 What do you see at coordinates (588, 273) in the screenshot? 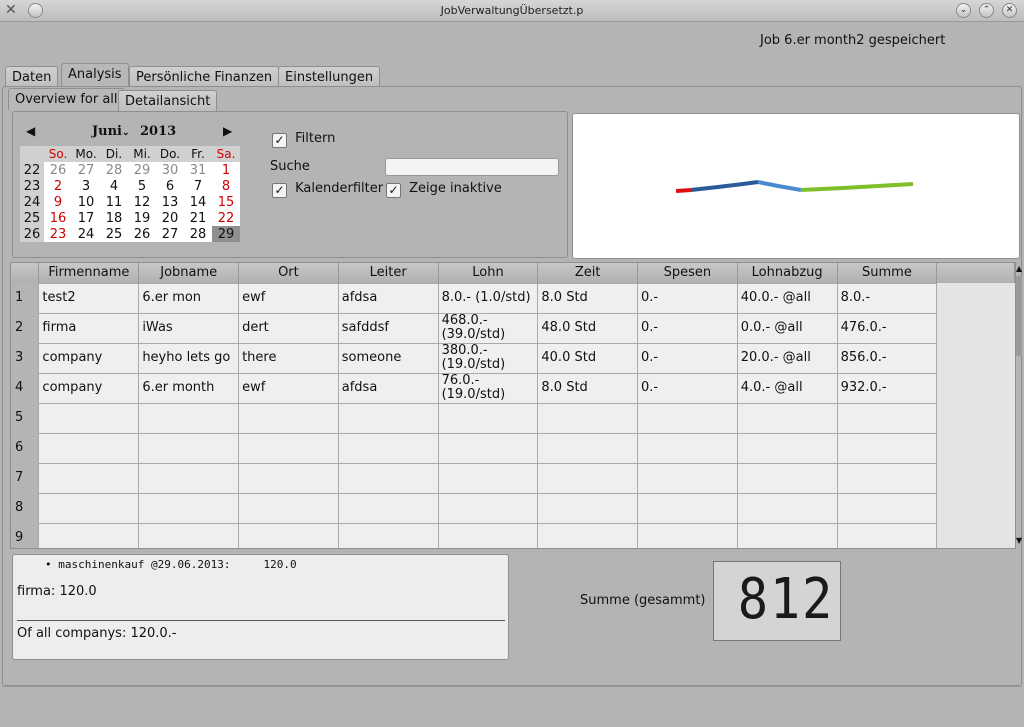
I see `column-header: Zeit` at bounding box center [588, 273].